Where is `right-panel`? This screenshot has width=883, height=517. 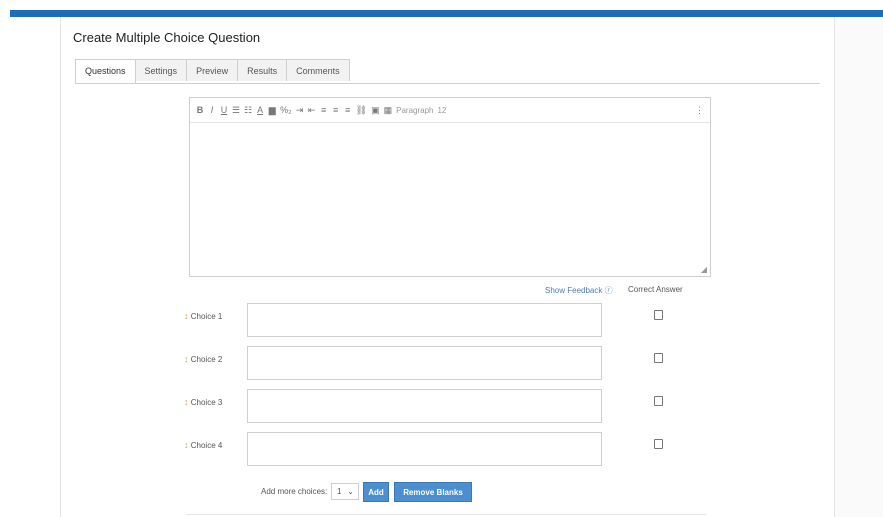
right-panel is located at coordinates (858, 267).